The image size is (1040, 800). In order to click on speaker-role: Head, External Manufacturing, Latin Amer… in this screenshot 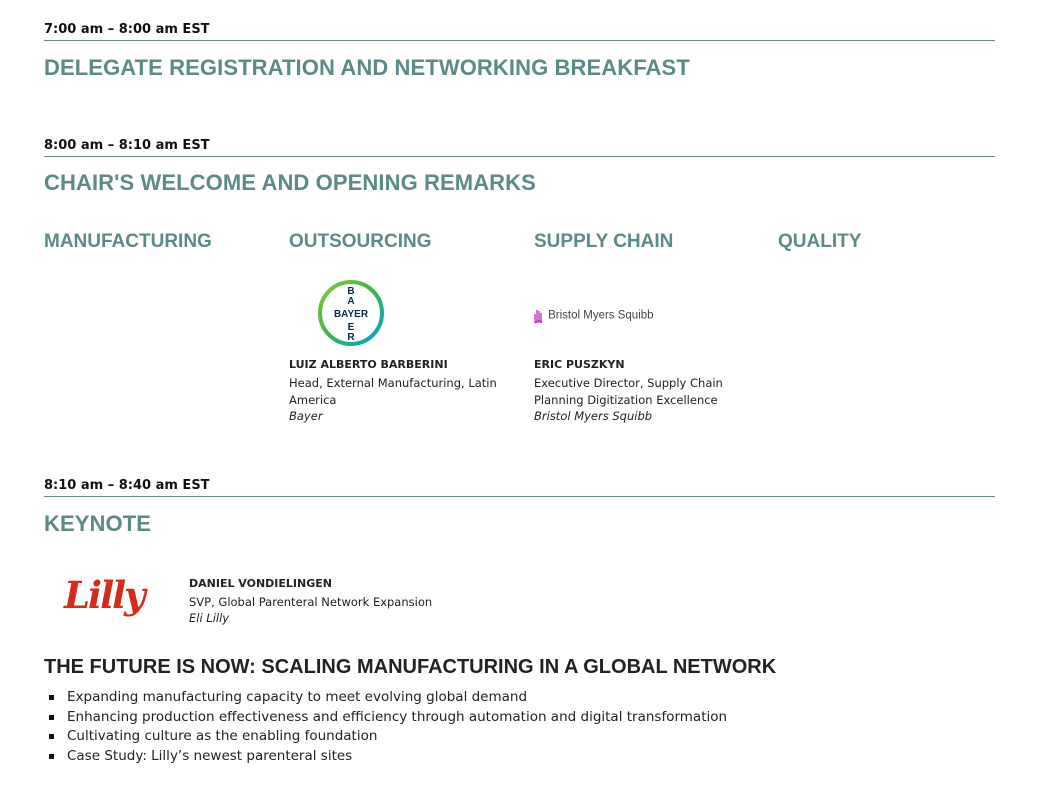, I will do `click(393, 391)`.